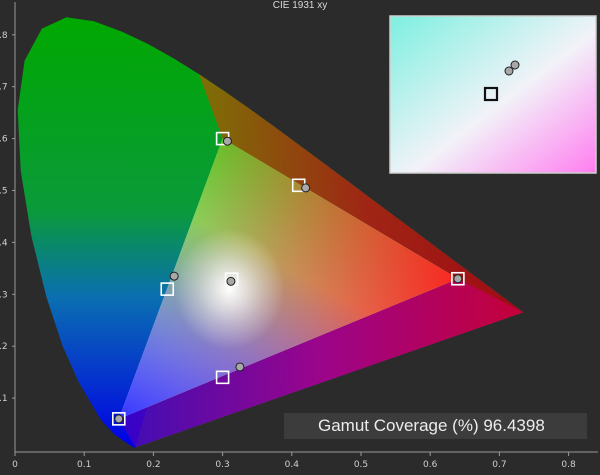 Image resolution: width=600 pixels, height=475 pixels. Describe the element at coordinates (4, 347) in the screenshot. I see `y-tick-label: .2` at that location.